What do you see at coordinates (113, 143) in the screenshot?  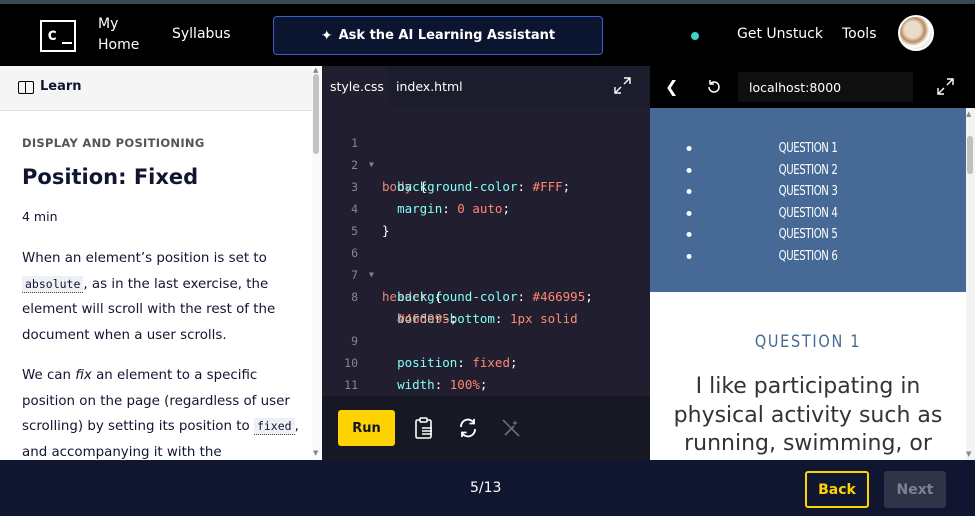 I see `lesson-eyebrow: DISPLAY AND POSITIONING` at bounding box center [113, 143].